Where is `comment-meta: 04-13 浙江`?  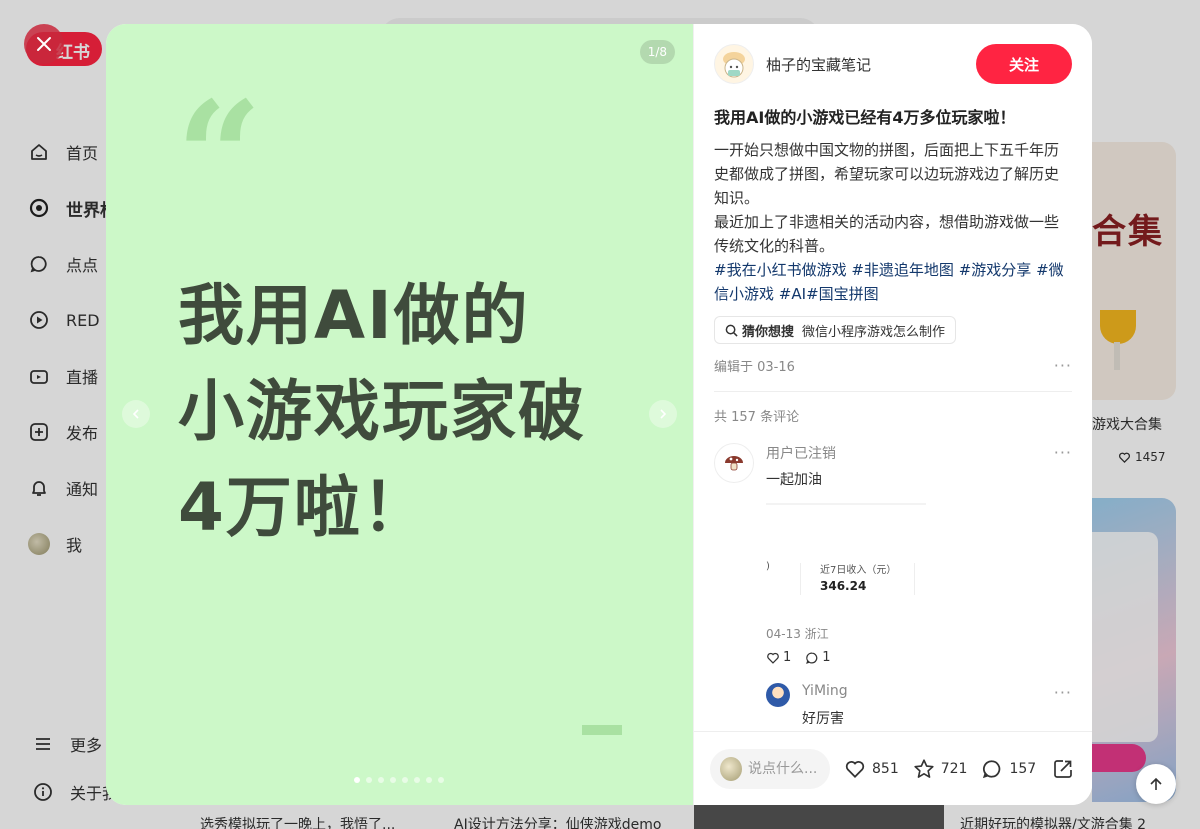
comment-meta: 04-13 浙江 is located at coordinates (797, 634).